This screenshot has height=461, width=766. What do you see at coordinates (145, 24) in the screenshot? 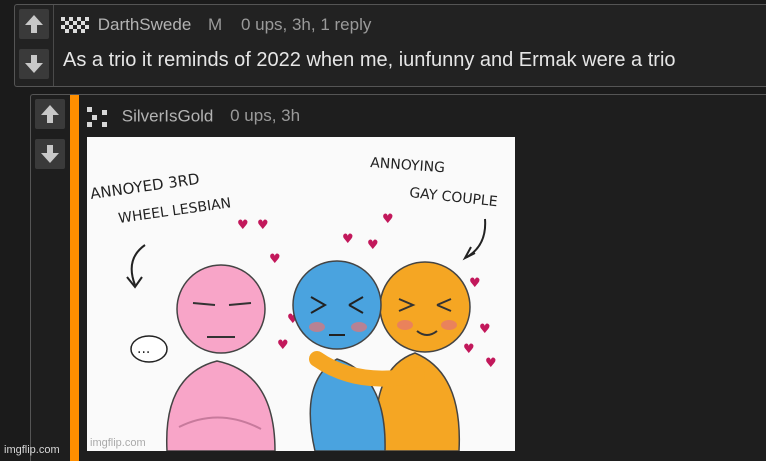
I see `username-link: DarthSwede` at bounding box center [145, 24].